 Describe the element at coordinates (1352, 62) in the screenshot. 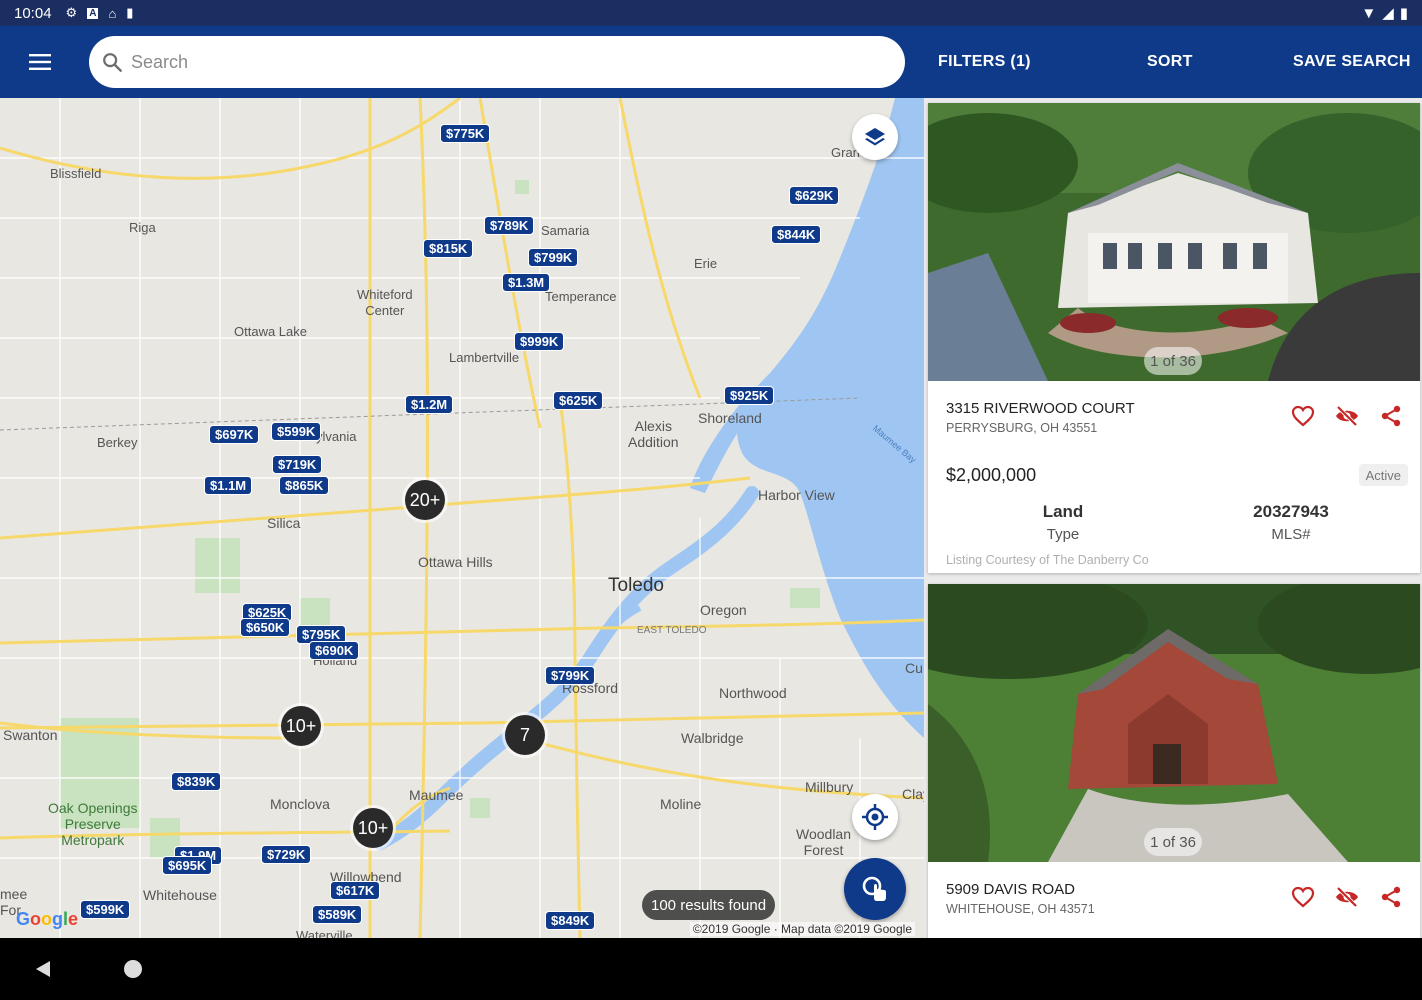

I see `save-search-button: SAVE SEARCH` at that location.